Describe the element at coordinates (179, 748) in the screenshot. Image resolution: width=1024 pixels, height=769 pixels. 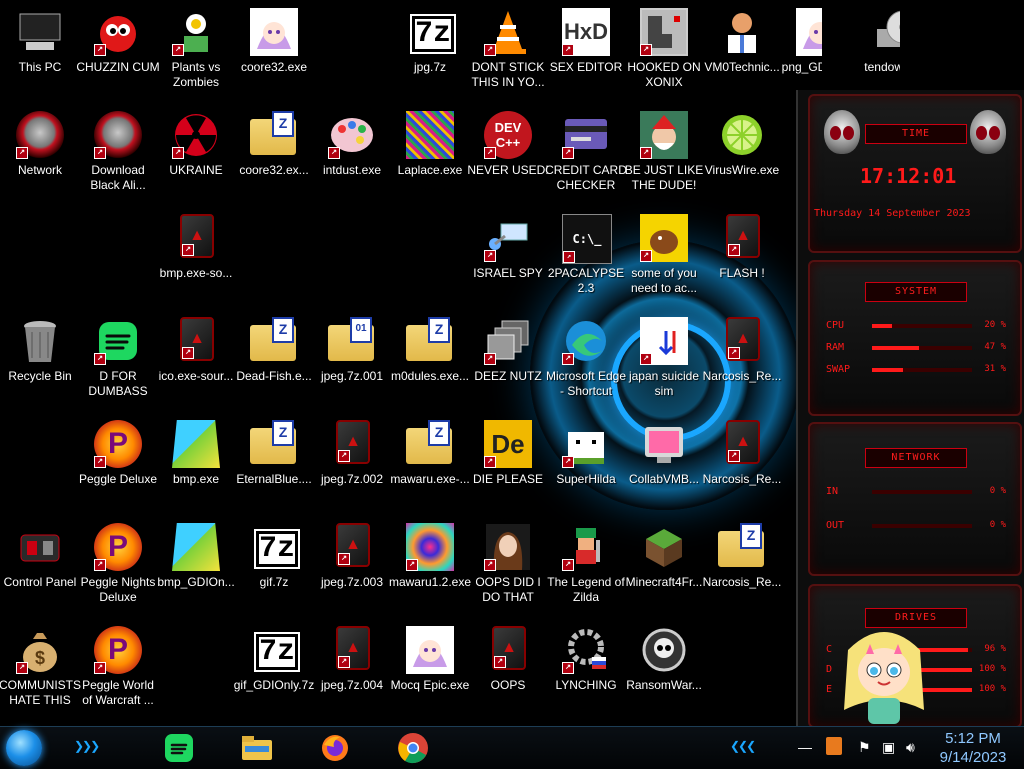
I see `spotify-icon` at that location.